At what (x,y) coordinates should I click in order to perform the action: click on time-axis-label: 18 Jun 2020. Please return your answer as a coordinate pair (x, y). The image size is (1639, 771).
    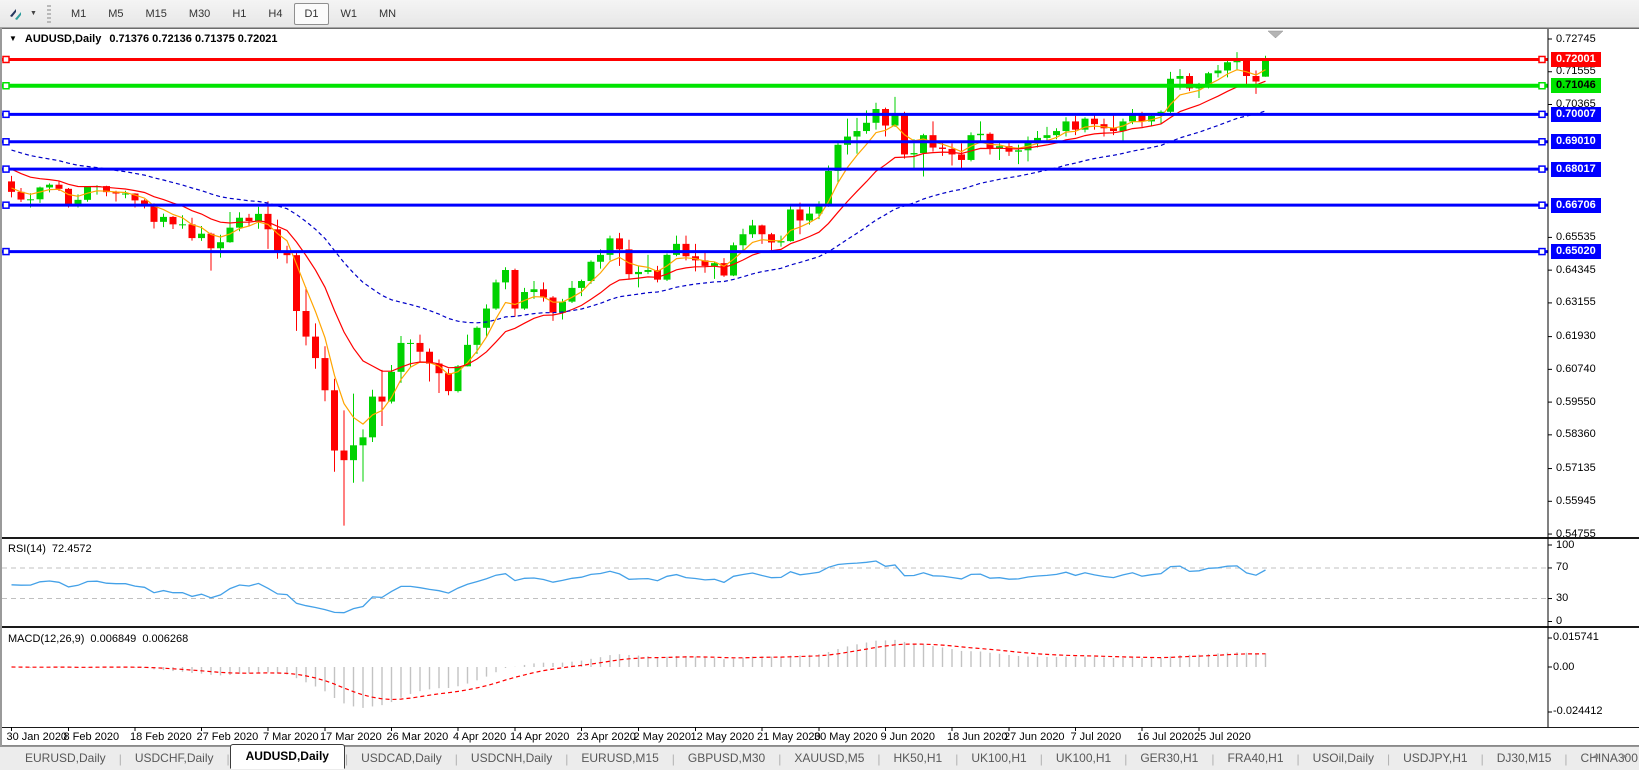
    Looking at the image, I should click on (977, 737).